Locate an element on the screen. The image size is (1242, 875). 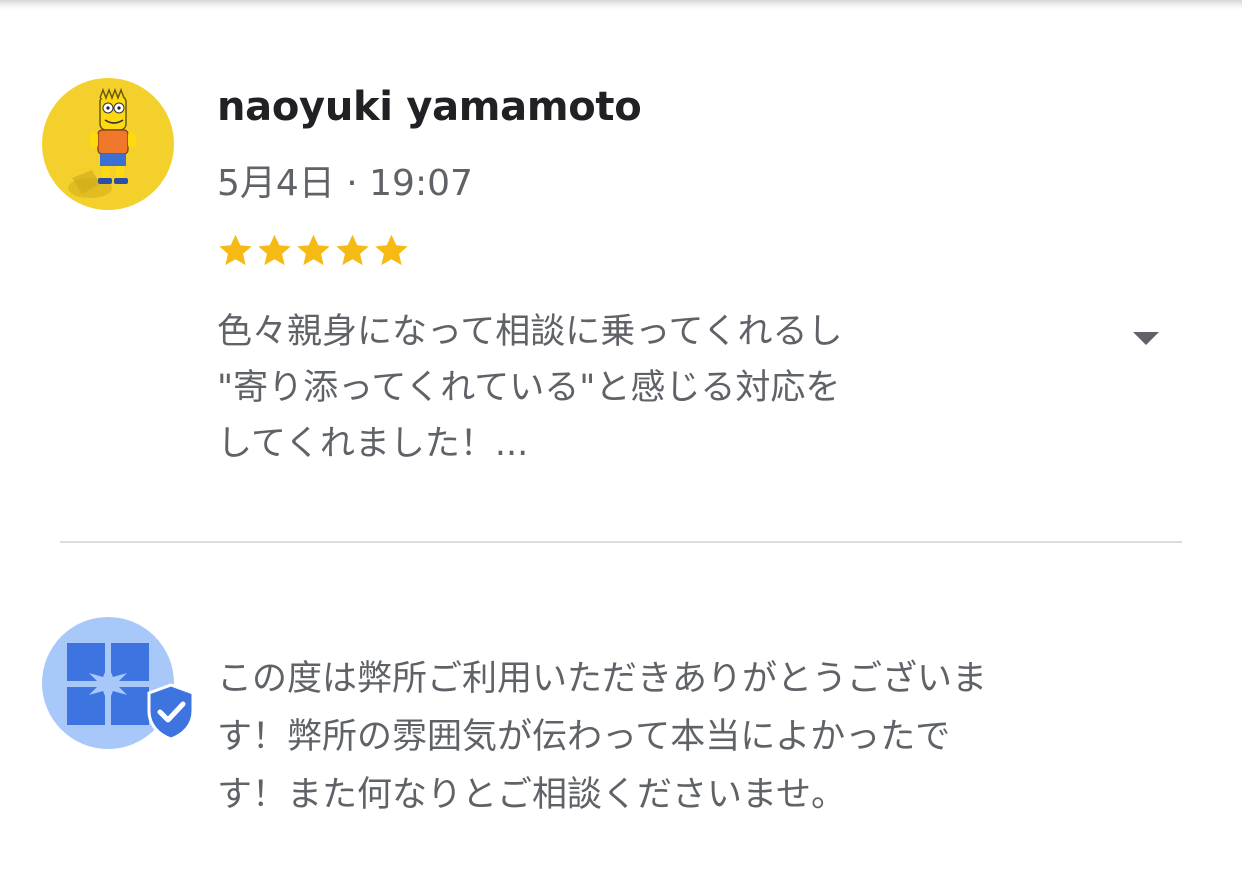
star-rating is located at coordinates (313, 250).